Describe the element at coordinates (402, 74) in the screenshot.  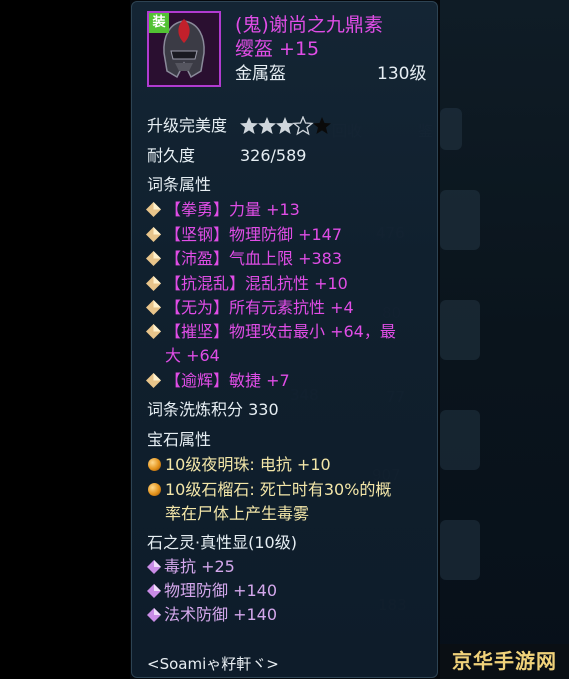
I see `item-level: 130级` at that location.